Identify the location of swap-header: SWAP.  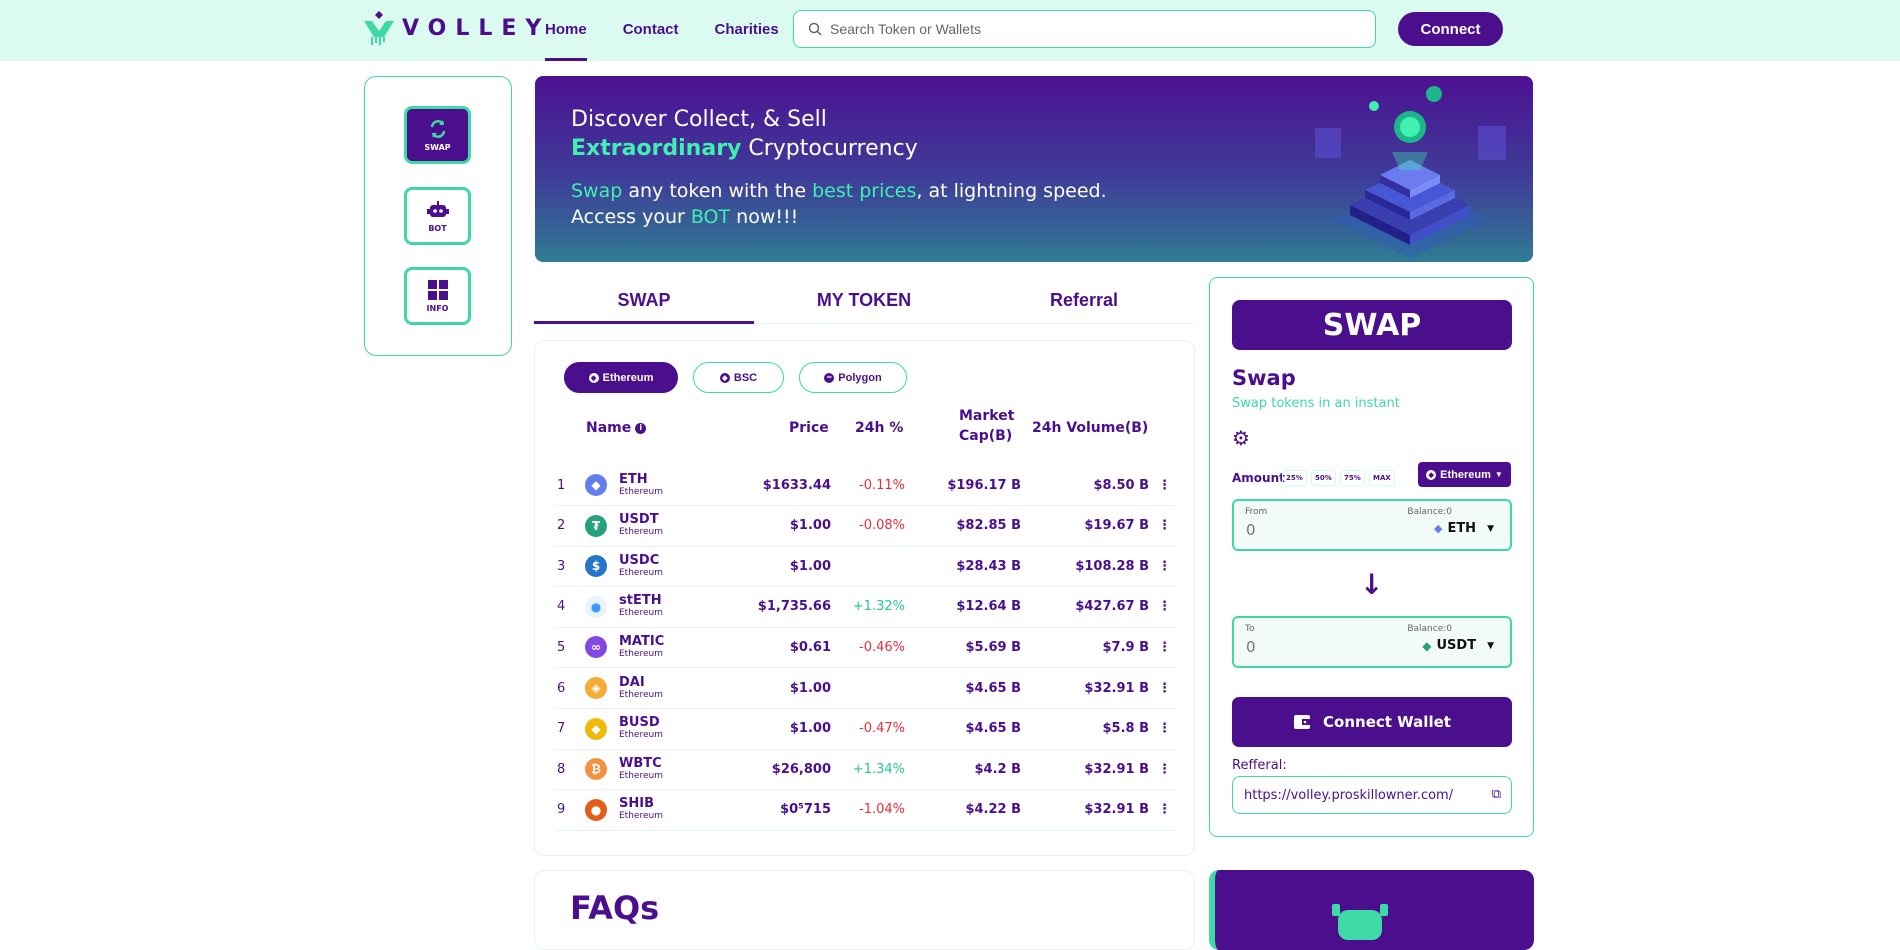
(1372, 325).